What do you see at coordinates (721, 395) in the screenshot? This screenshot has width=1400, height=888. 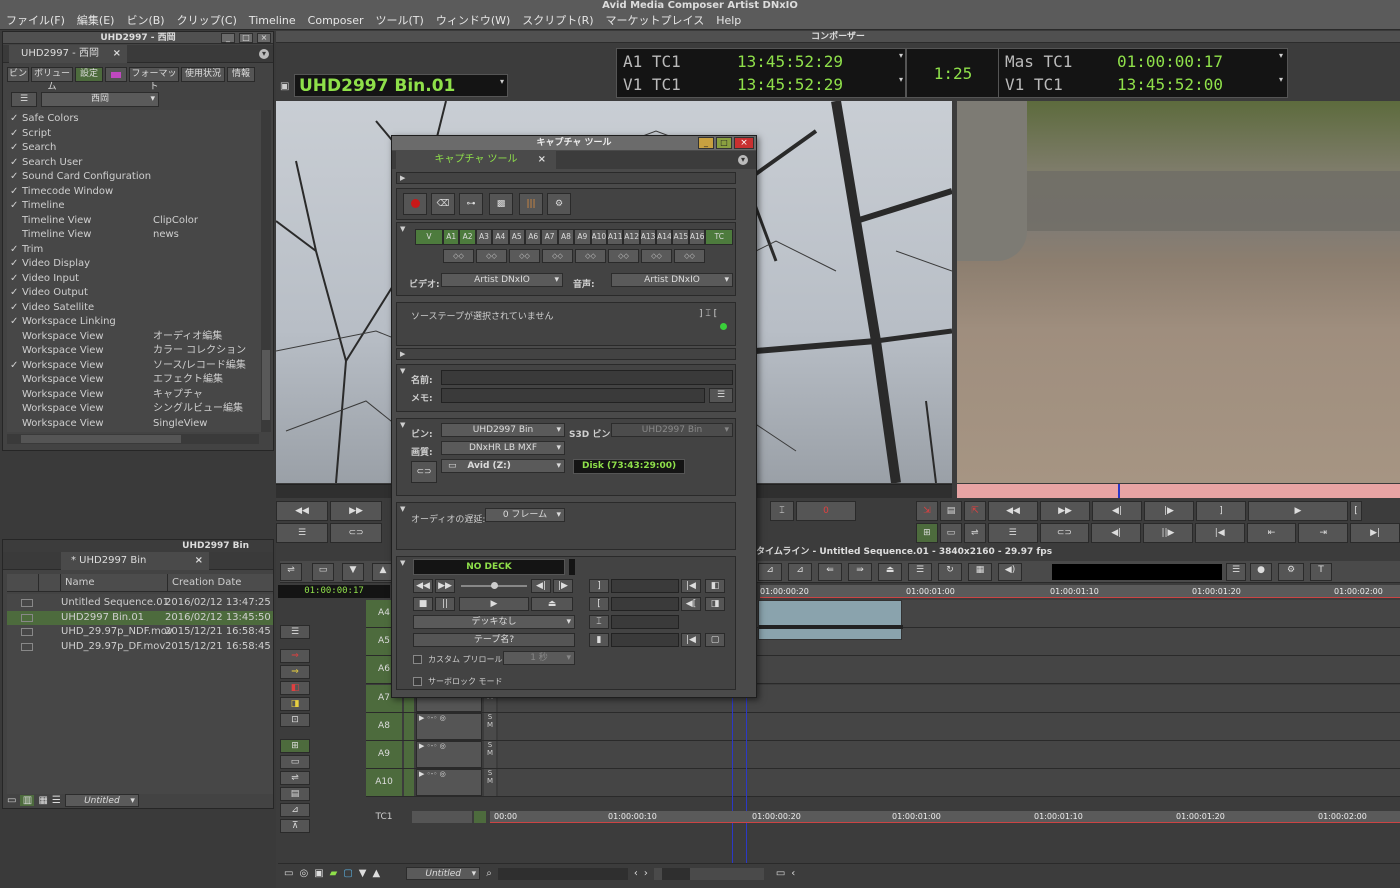 I see `memo-list-button: ☰` at bounding box center [721, 395].